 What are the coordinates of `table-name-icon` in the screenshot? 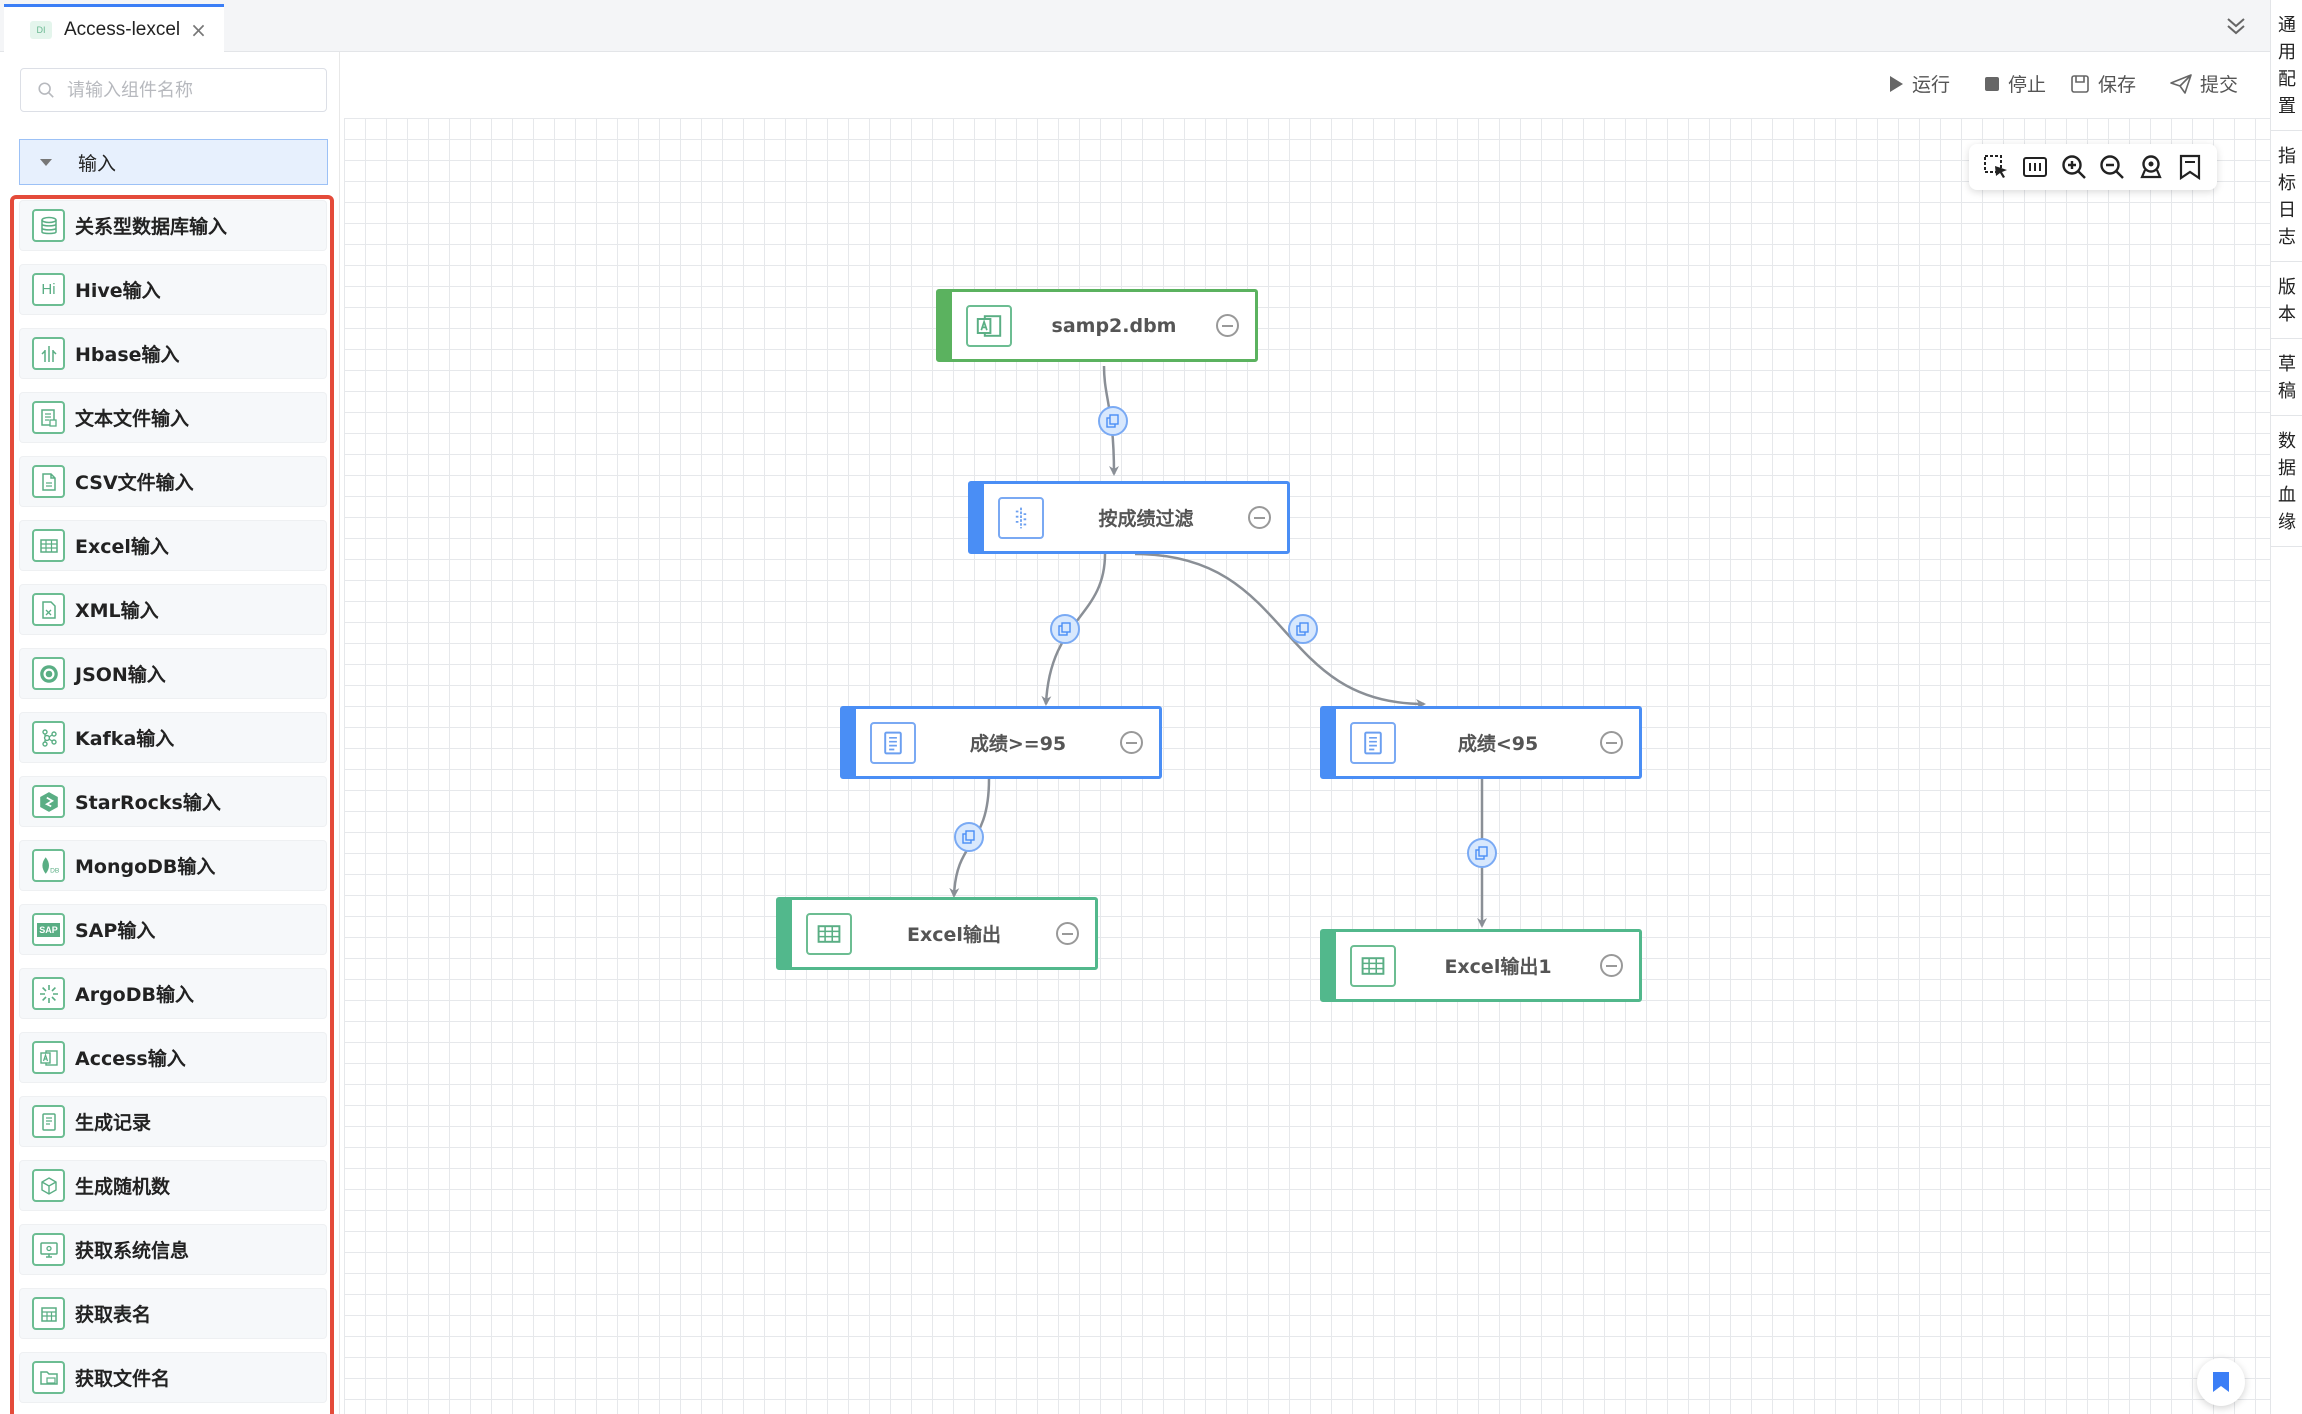 It's located at (48, 1313).